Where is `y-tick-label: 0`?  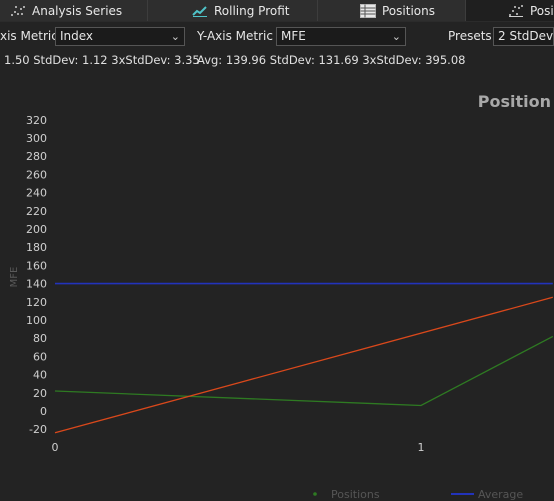 y-tick-label: 0 is located at coordinates (43, 411).